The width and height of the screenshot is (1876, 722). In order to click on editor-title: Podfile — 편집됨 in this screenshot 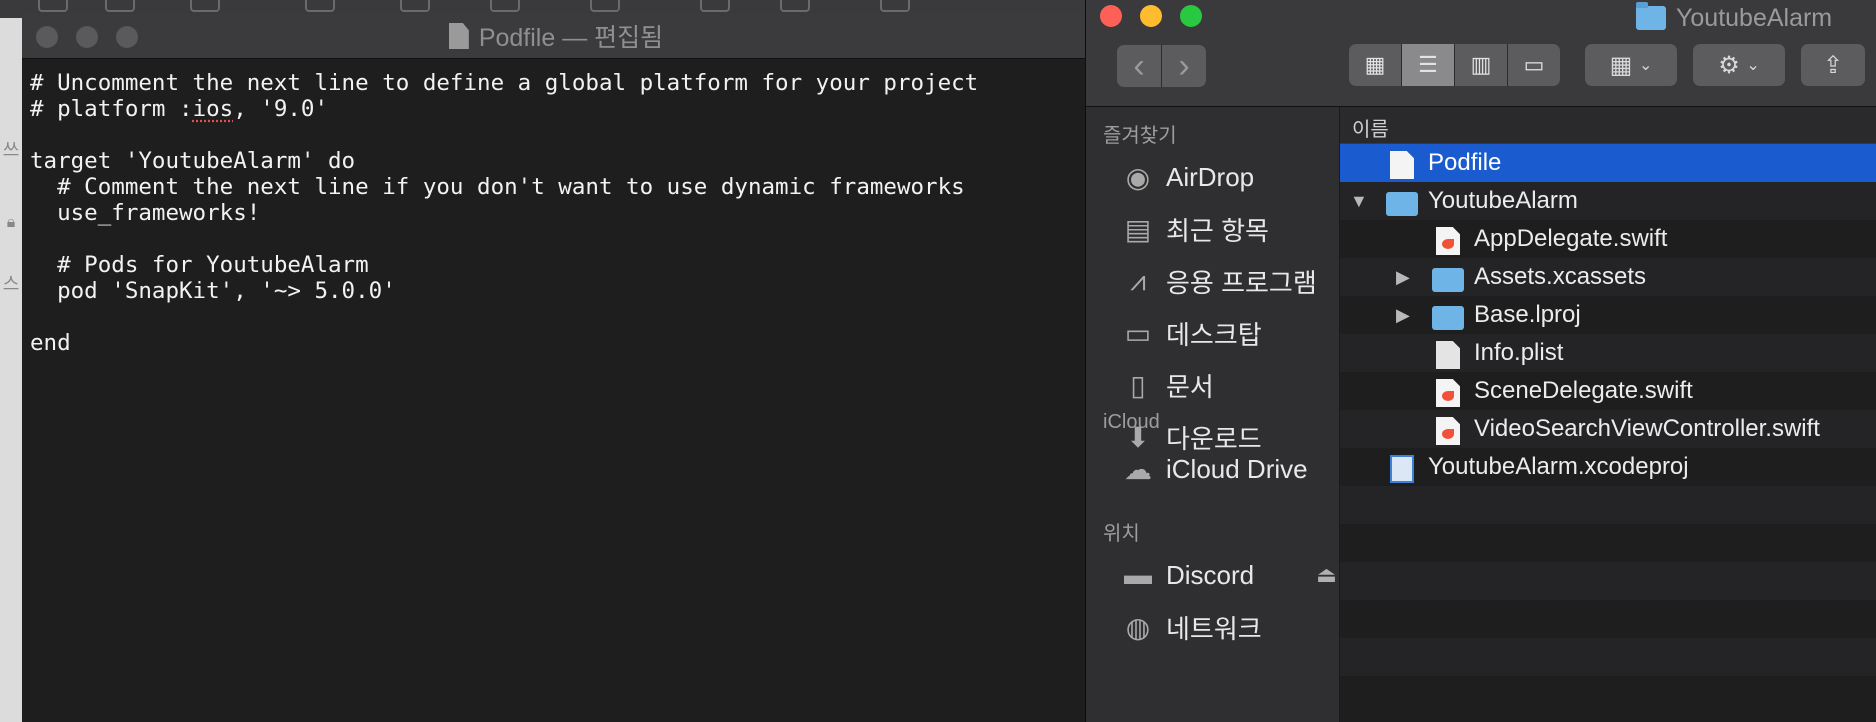, I will do `click(556, 36)`.